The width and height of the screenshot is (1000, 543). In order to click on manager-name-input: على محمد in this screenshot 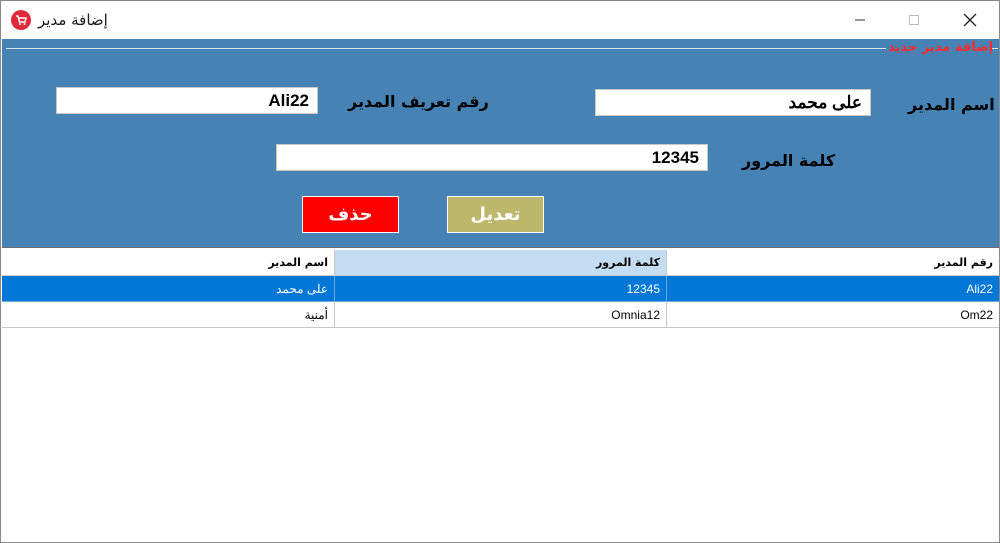, I will do `click(733, 102)`.